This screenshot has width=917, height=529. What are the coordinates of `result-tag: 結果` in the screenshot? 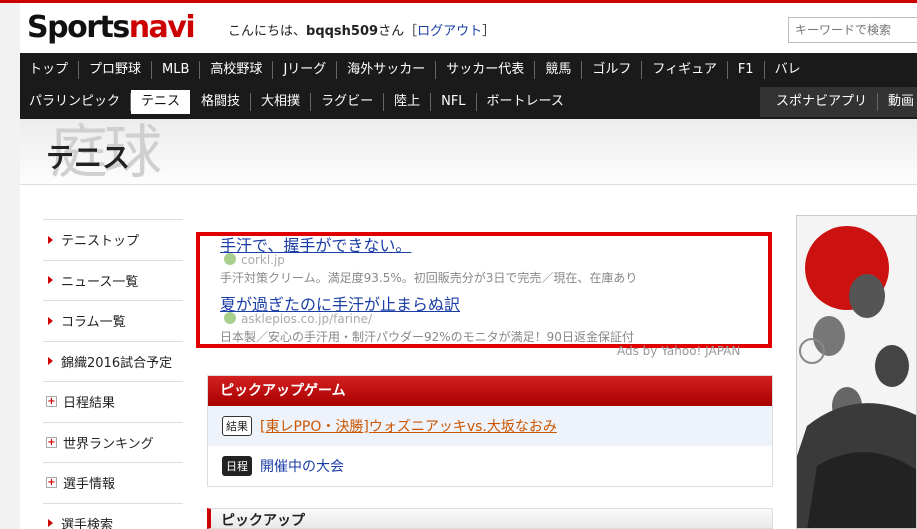 It's located at (237, 426).